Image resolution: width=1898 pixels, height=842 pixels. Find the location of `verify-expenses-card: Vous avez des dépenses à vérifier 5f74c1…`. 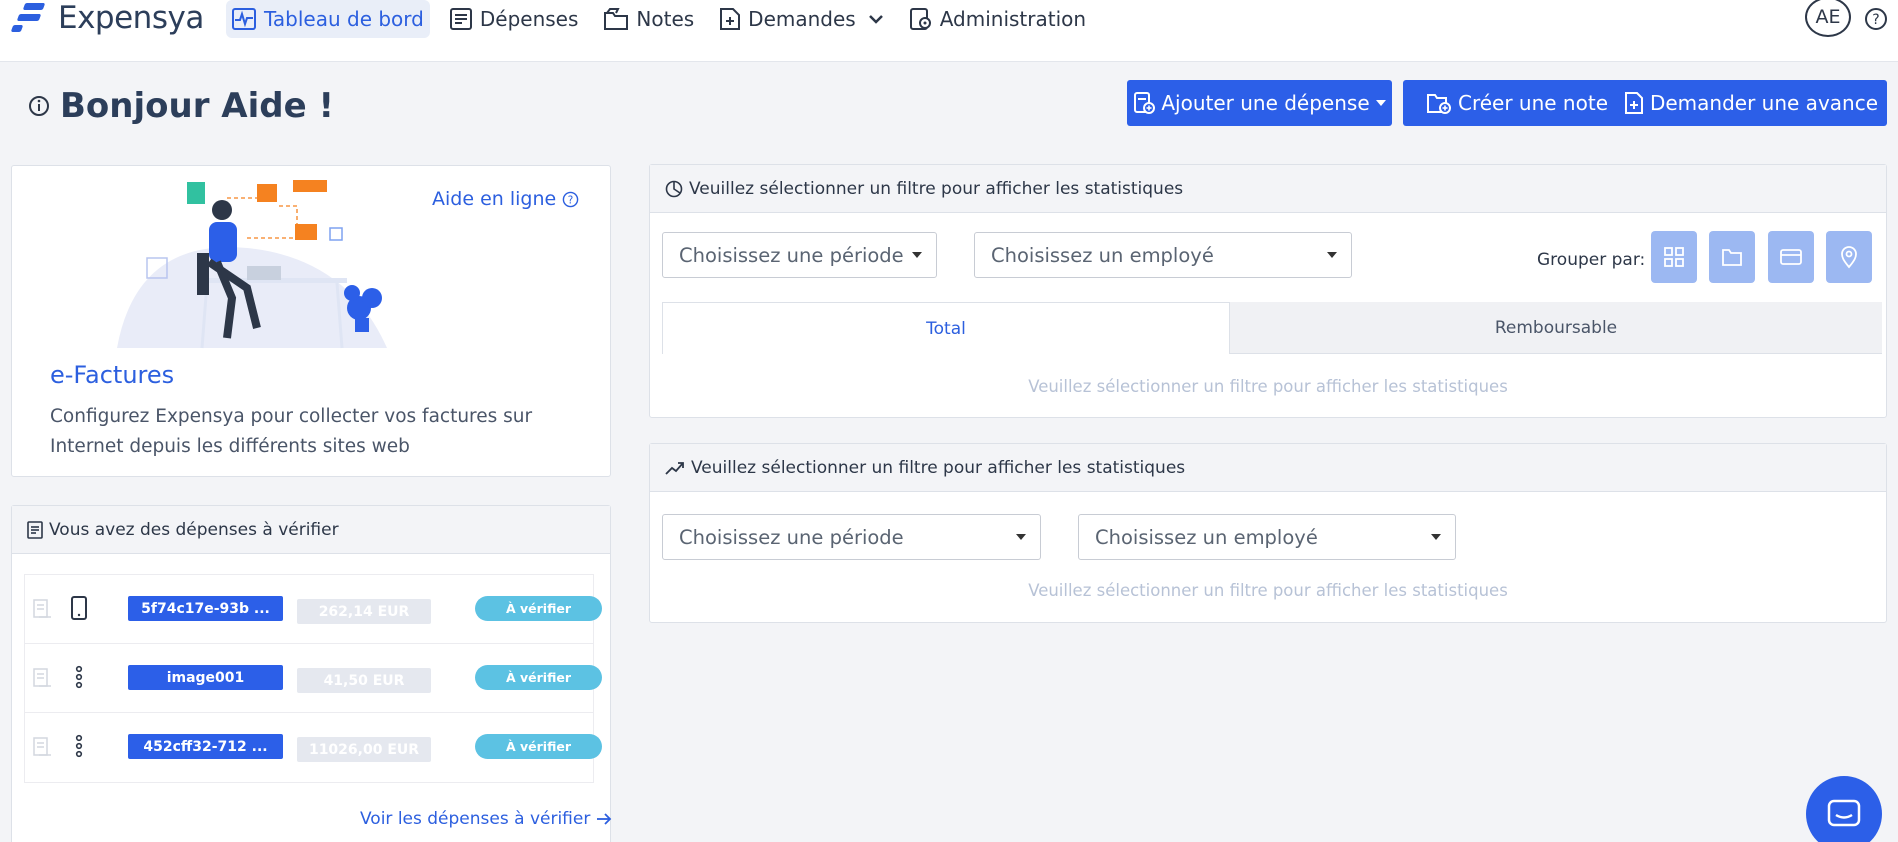

verify-expenses-card: Vous avez des dépenses à vérifier 5f74c1… is located at coordinates (311, 673).